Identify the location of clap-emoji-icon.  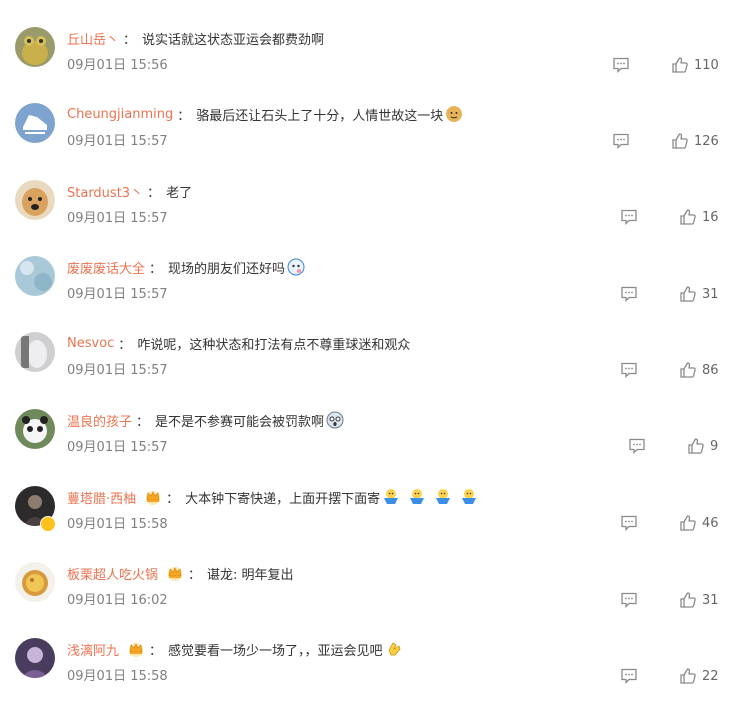
(394, 649).